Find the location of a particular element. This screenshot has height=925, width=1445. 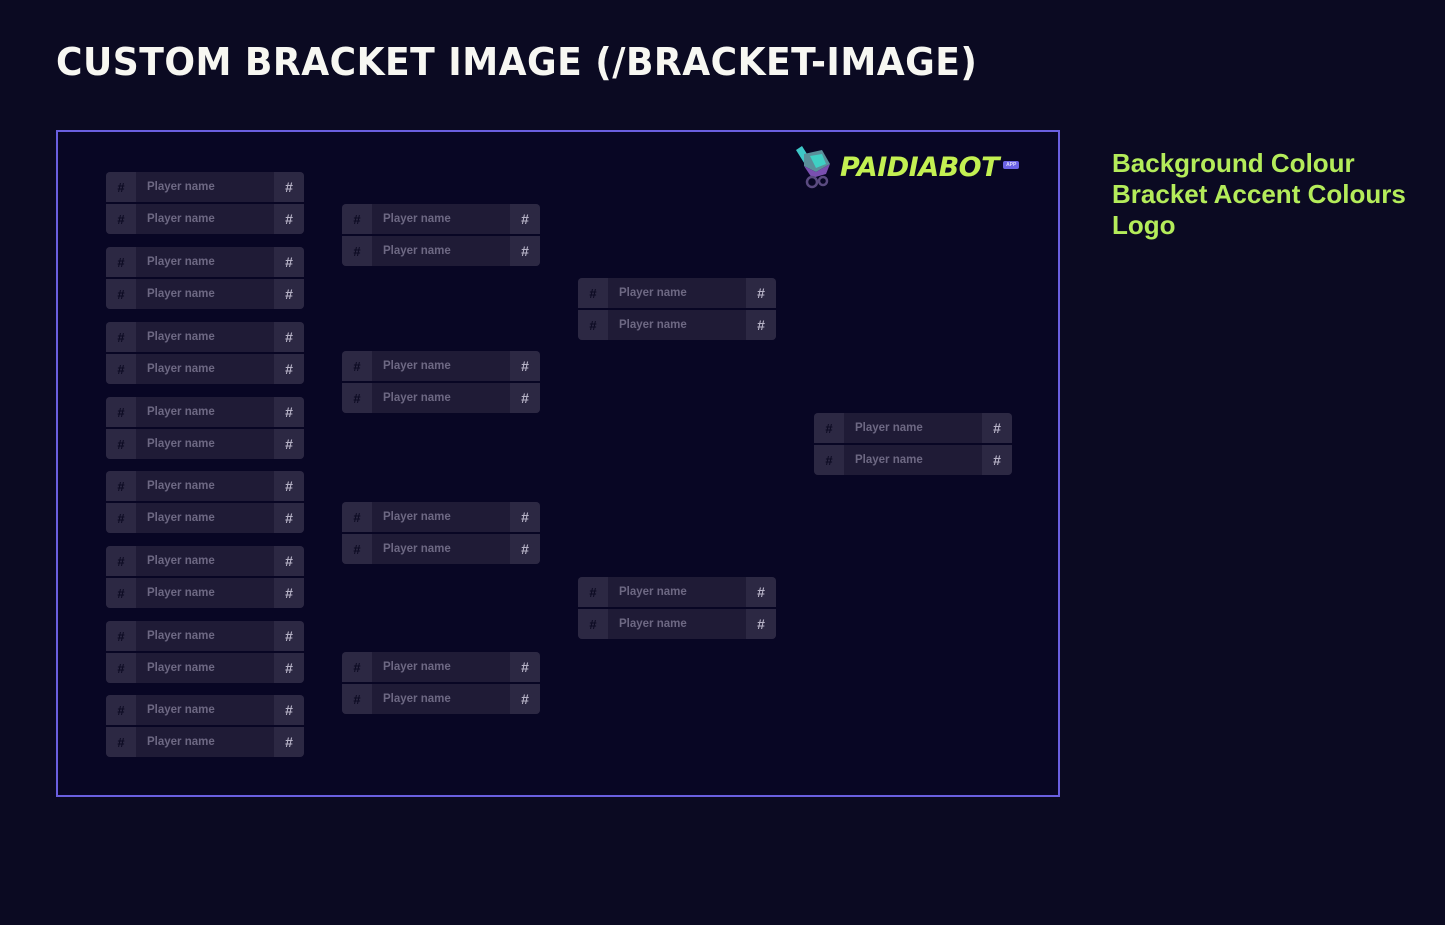

logo-app-badge: APP is located at coordinates (1011, 165).